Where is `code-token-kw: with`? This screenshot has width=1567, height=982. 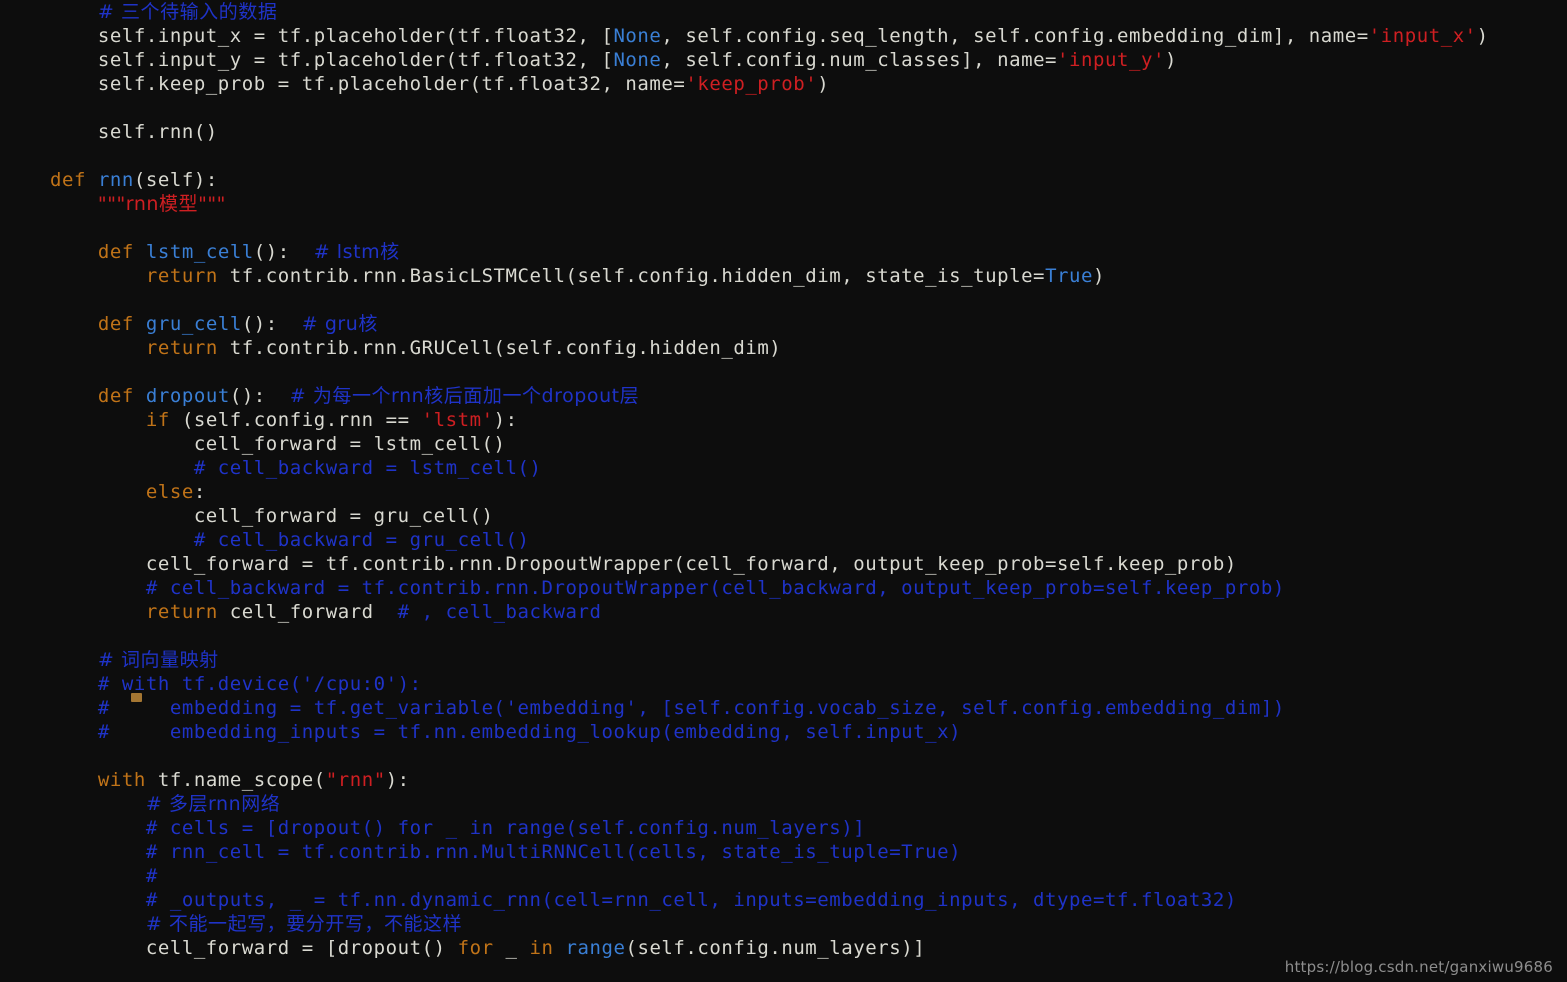
code-token-kw: with is located at coordinates (121, 780).